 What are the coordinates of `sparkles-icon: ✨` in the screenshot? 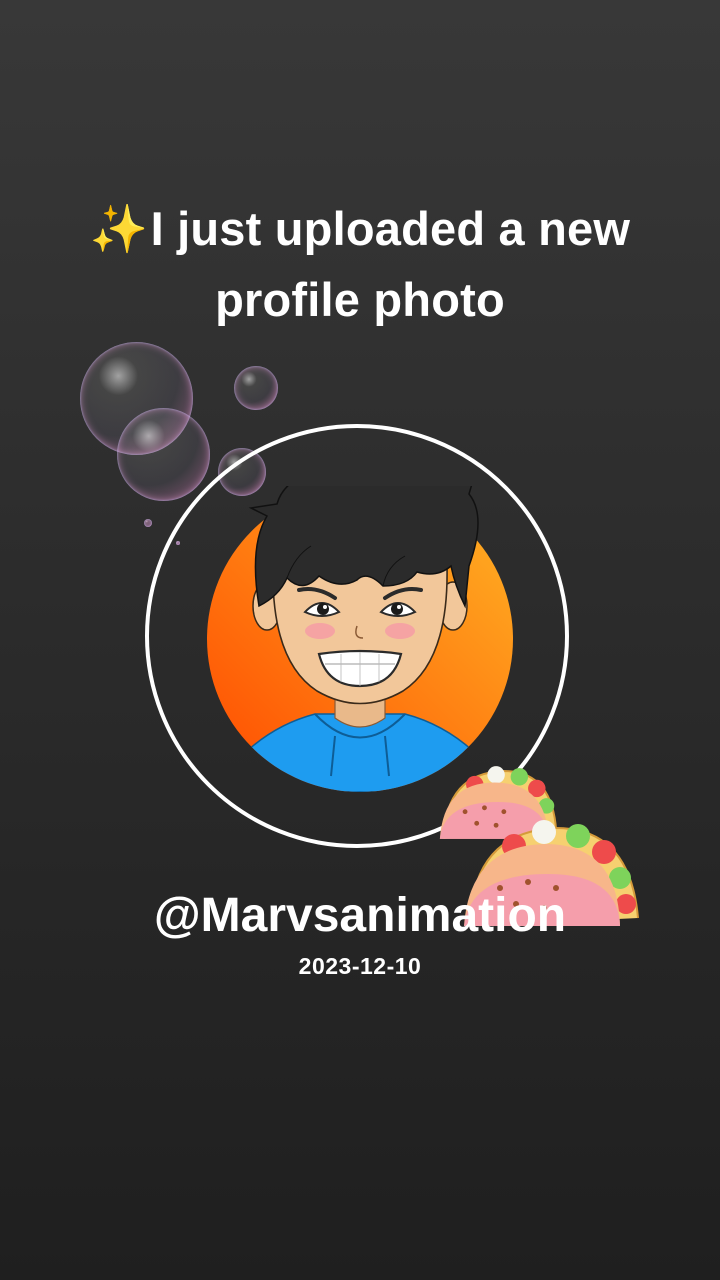 It's located at (119, 228).